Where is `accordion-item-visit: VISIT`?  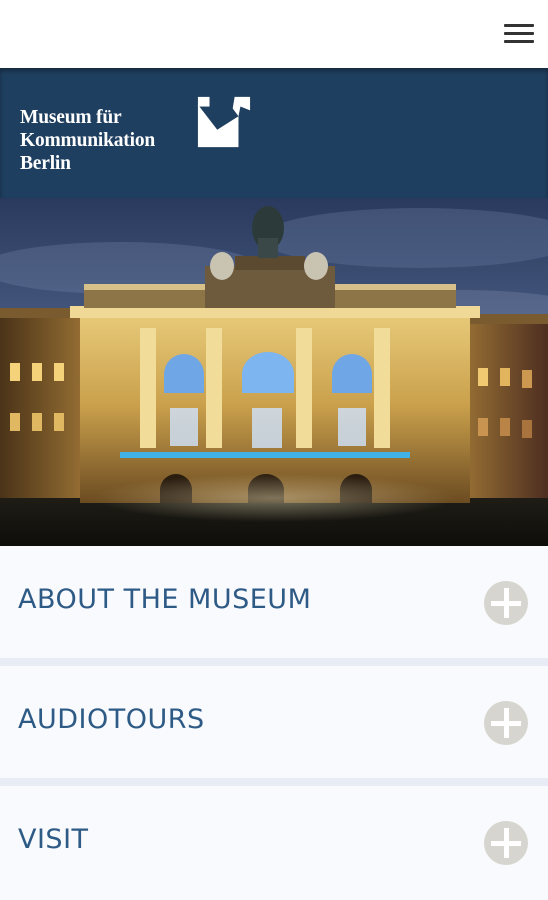 accordion-item-visit: VISIT is located at coordinates (274, 843).